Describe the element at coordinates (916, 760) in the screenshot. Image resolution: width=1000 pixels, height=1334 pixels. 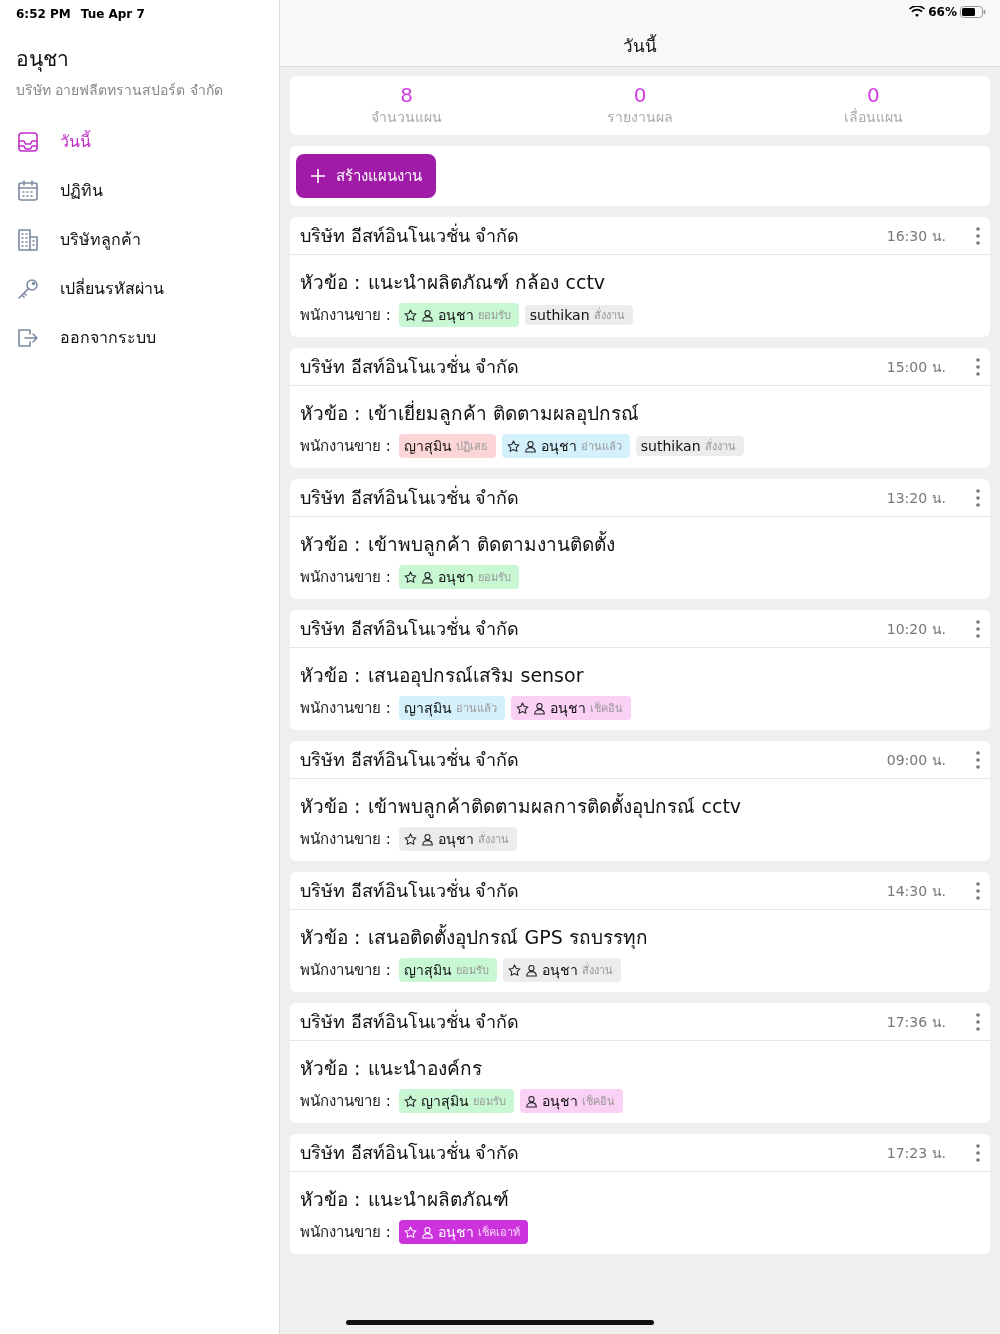
I see `plan-time: 09:00 น.` at that location.